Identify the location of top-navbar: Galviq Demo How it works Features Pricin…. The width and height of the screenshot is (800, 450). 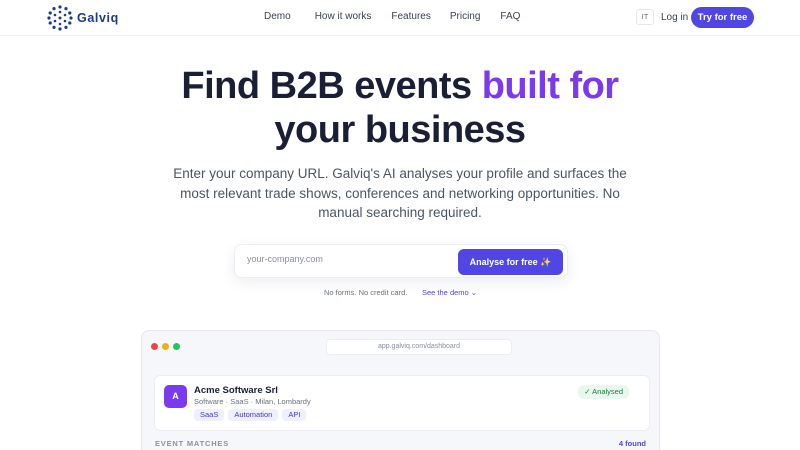
(400, 18).